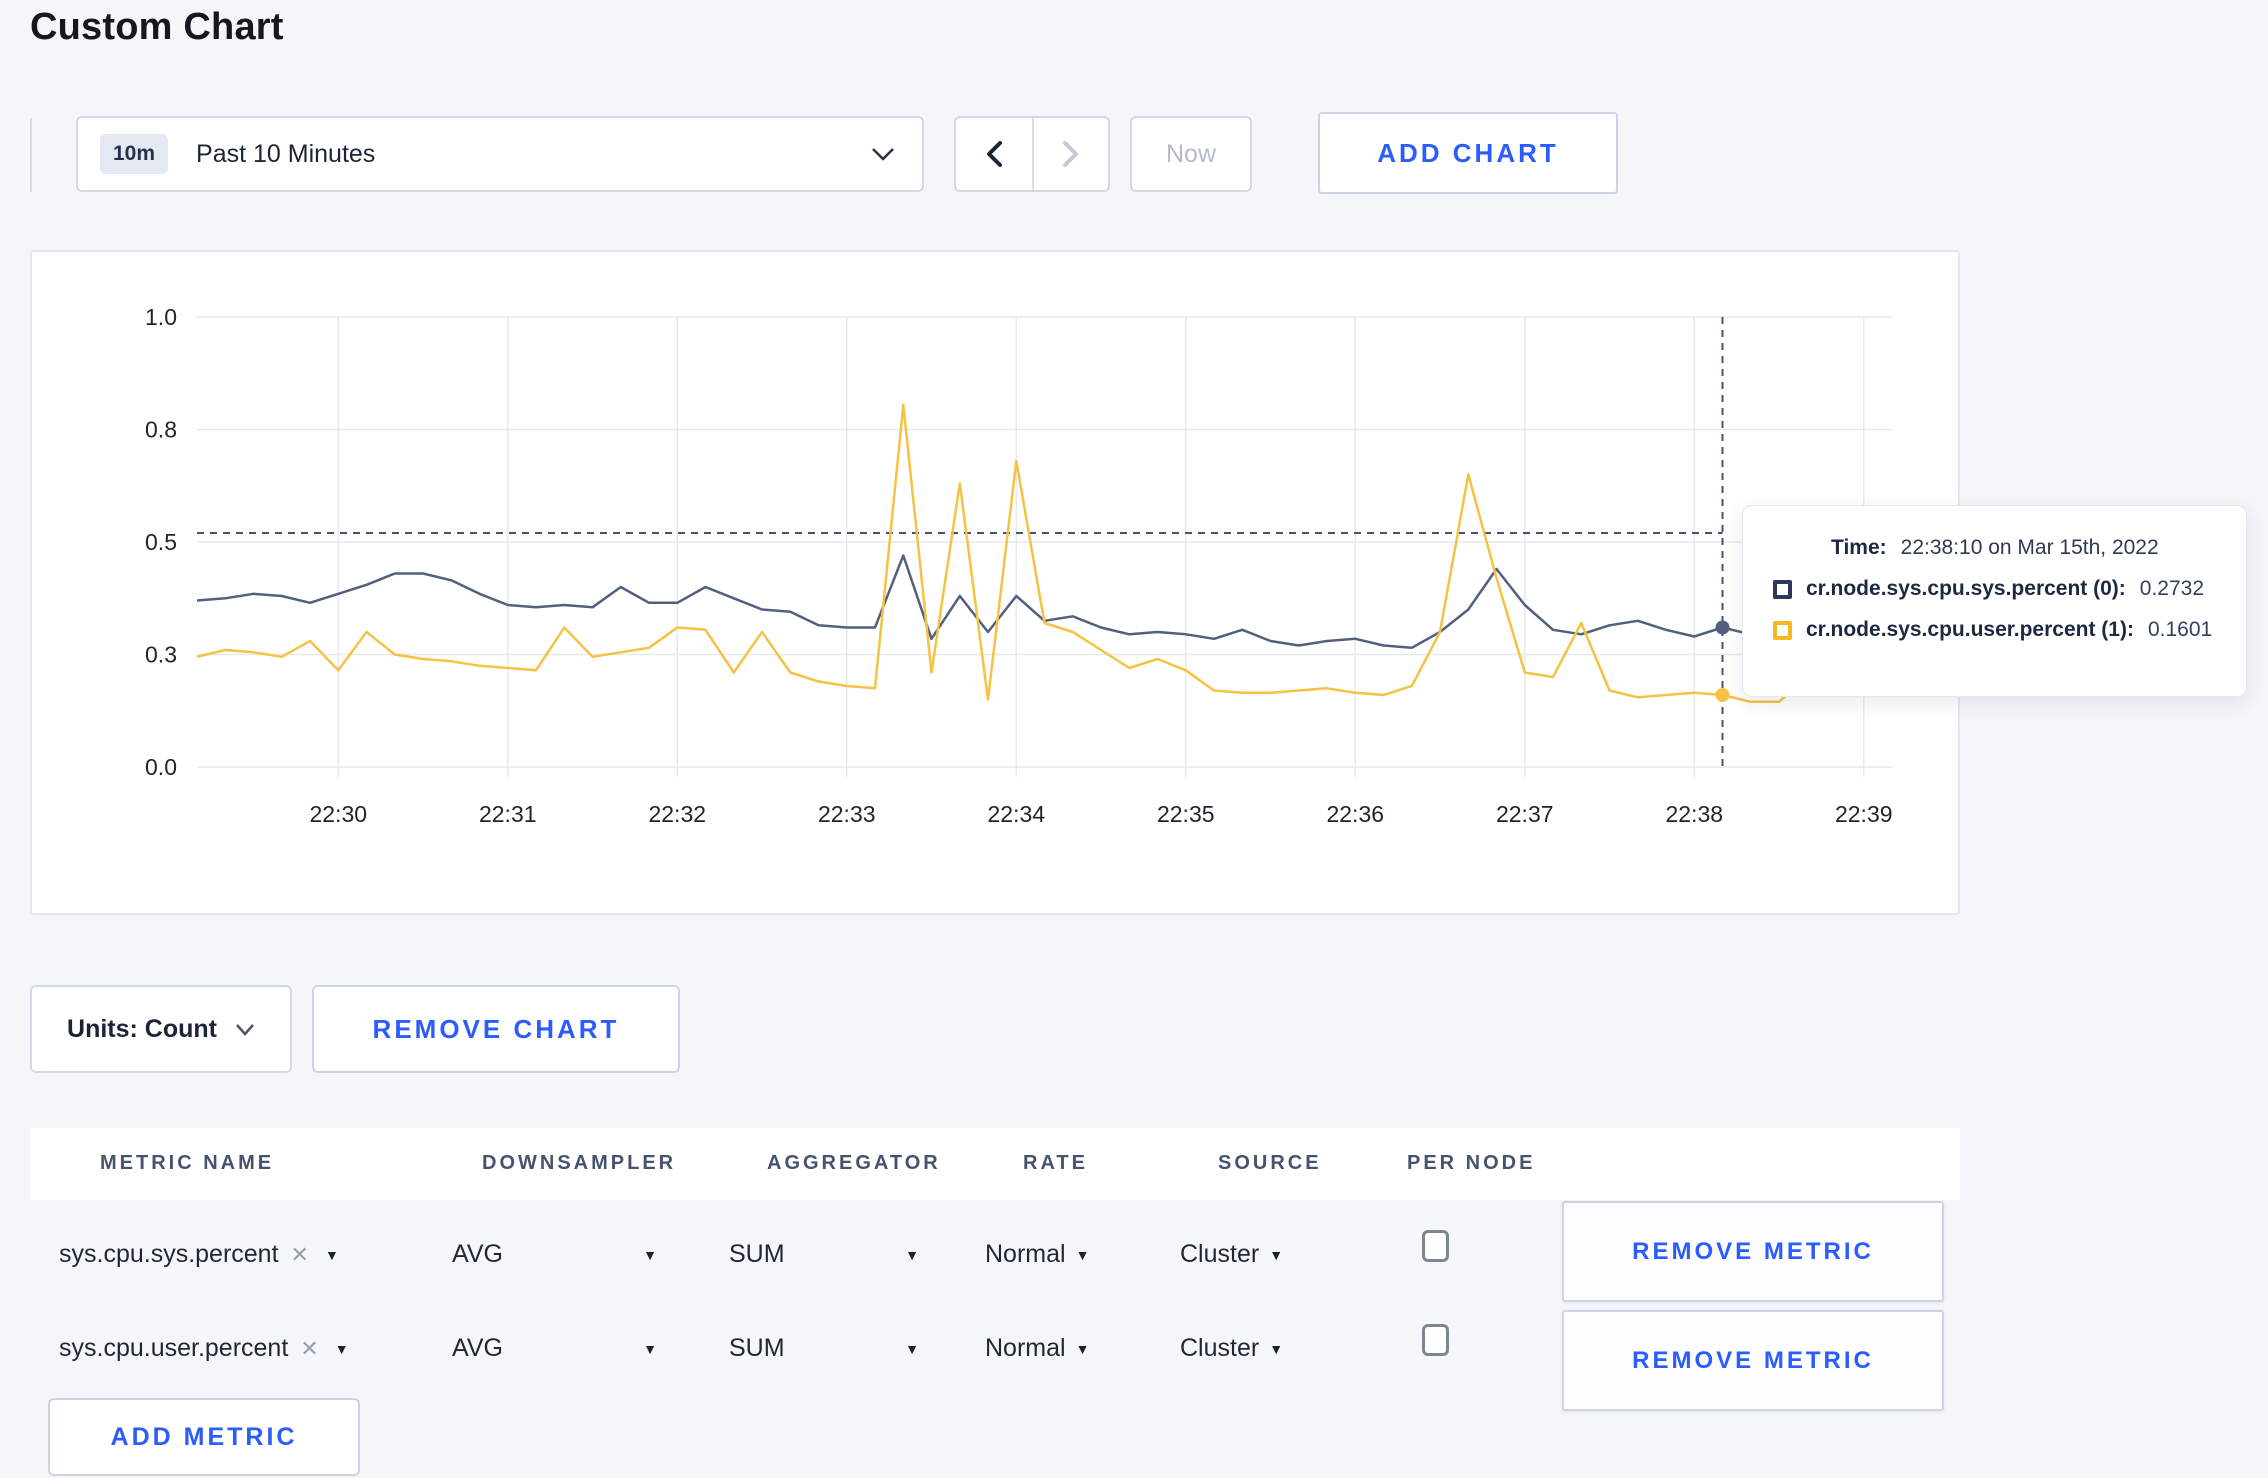 The height and width of the screenshot is (1478, 2268). I want to click on metric-name-select: sys.cpu.sys.percent, so click(199, 1254).